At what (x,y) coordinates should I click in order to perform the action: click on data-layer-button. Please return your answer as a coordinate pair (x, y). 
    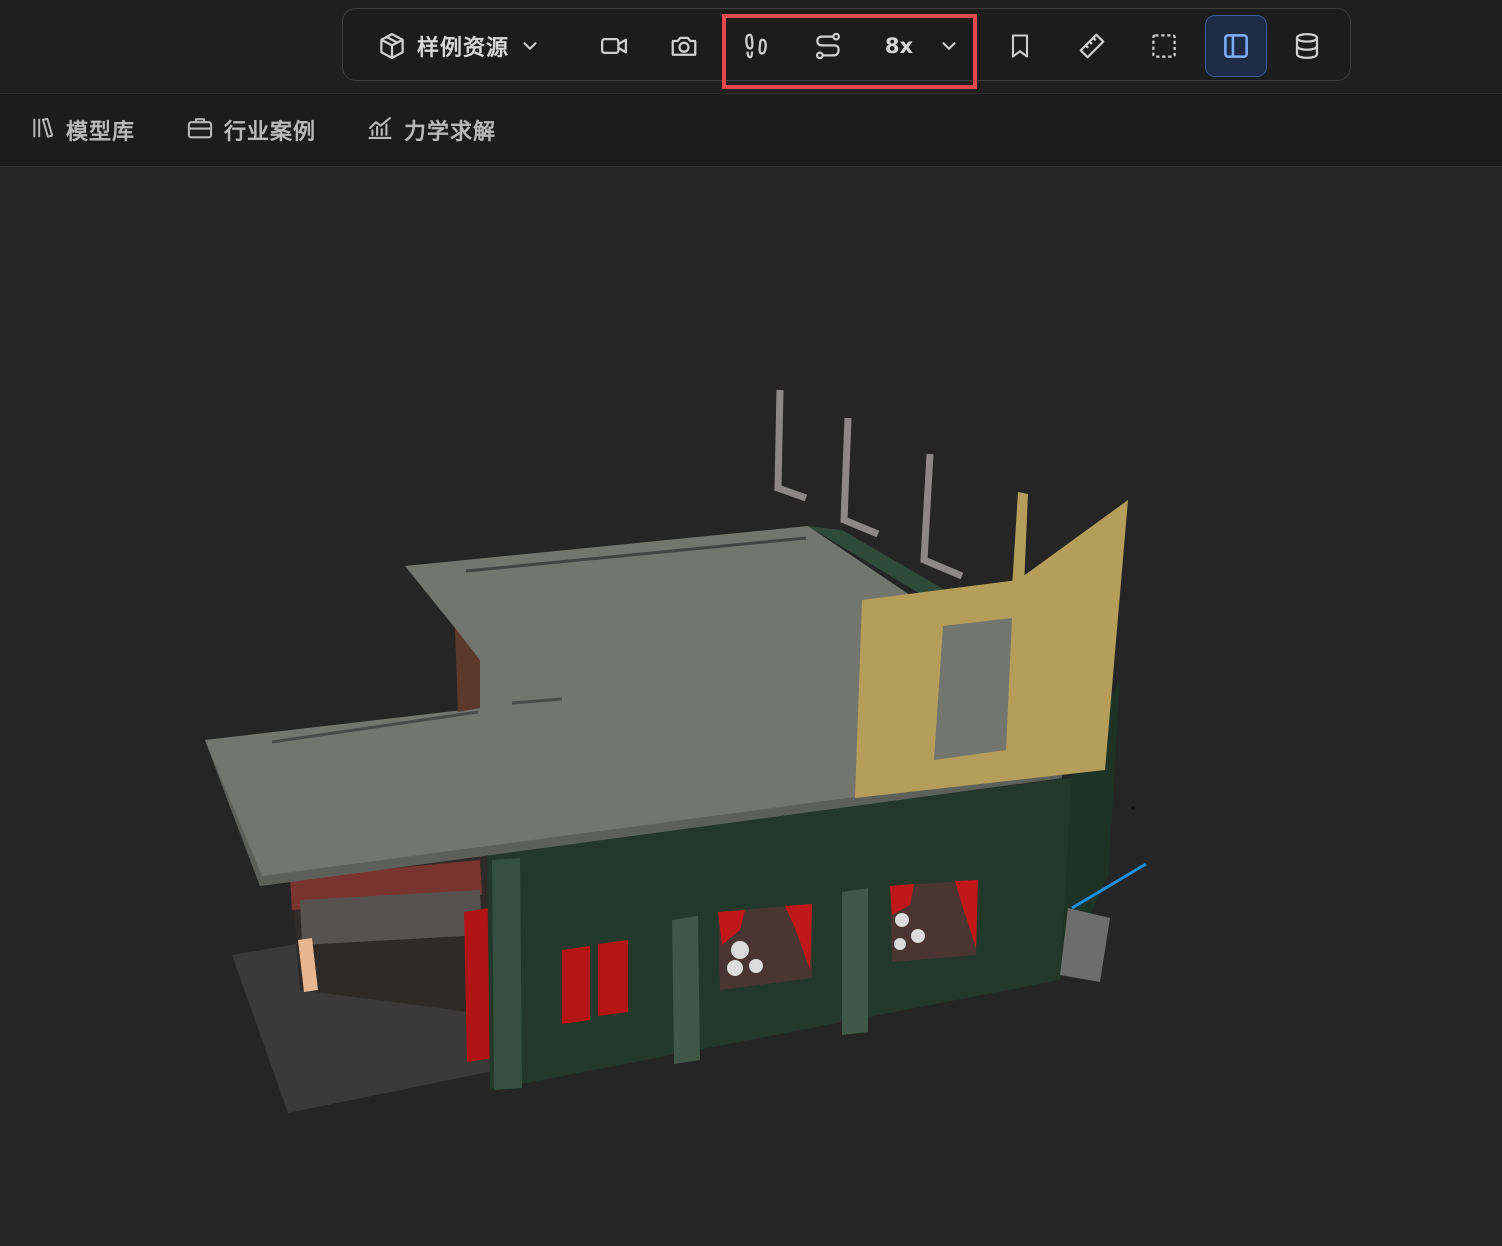
    Looking at the image, I should click on (1307, 46).